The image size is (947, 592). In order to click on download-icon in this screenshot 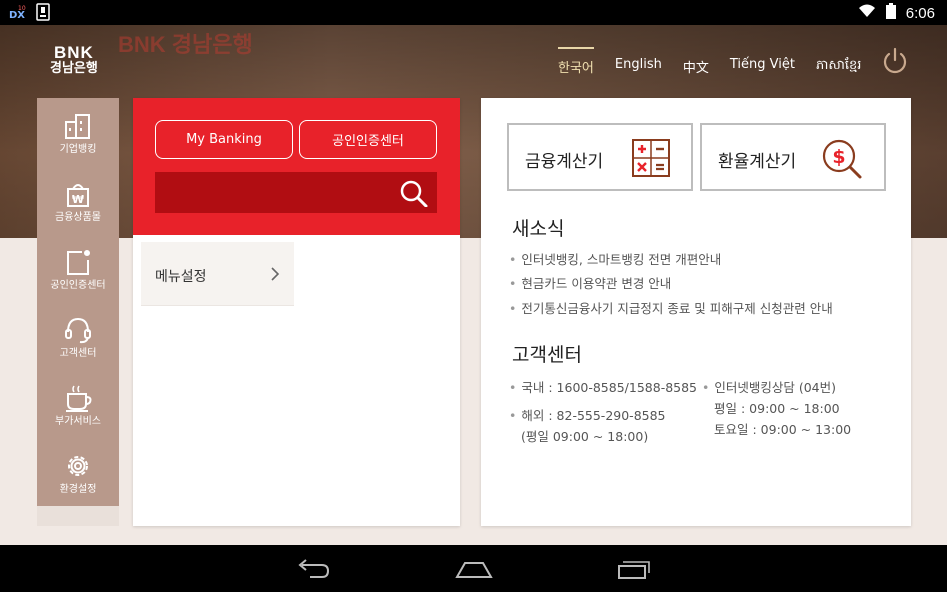, I will do `click(43, 14)`.